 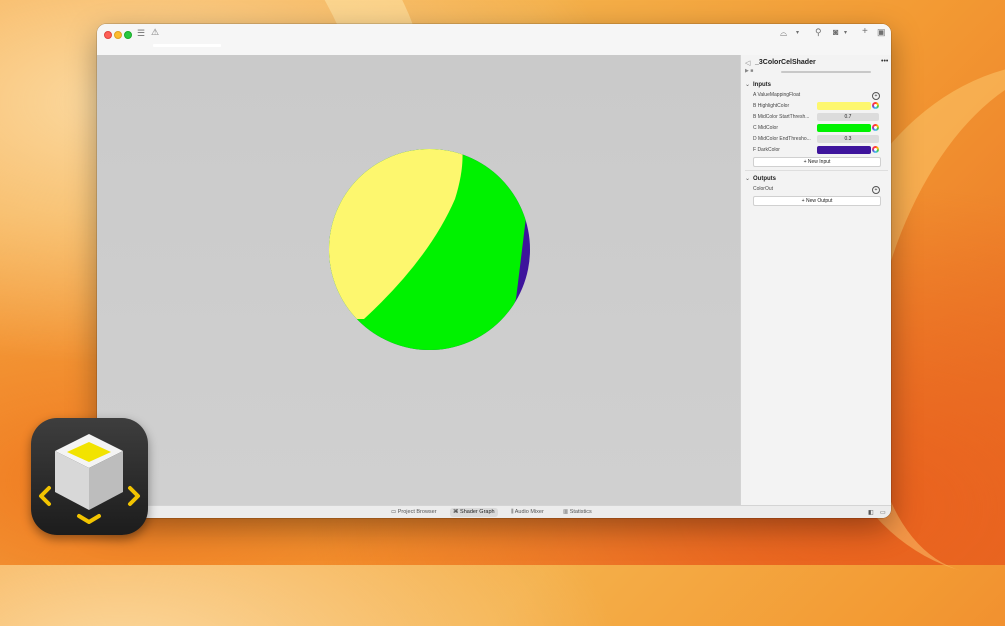 What do you see at coordinates (766, 128) in the screenshot?
I see `input-label: C MidColor` at bounding box center [766, 128].